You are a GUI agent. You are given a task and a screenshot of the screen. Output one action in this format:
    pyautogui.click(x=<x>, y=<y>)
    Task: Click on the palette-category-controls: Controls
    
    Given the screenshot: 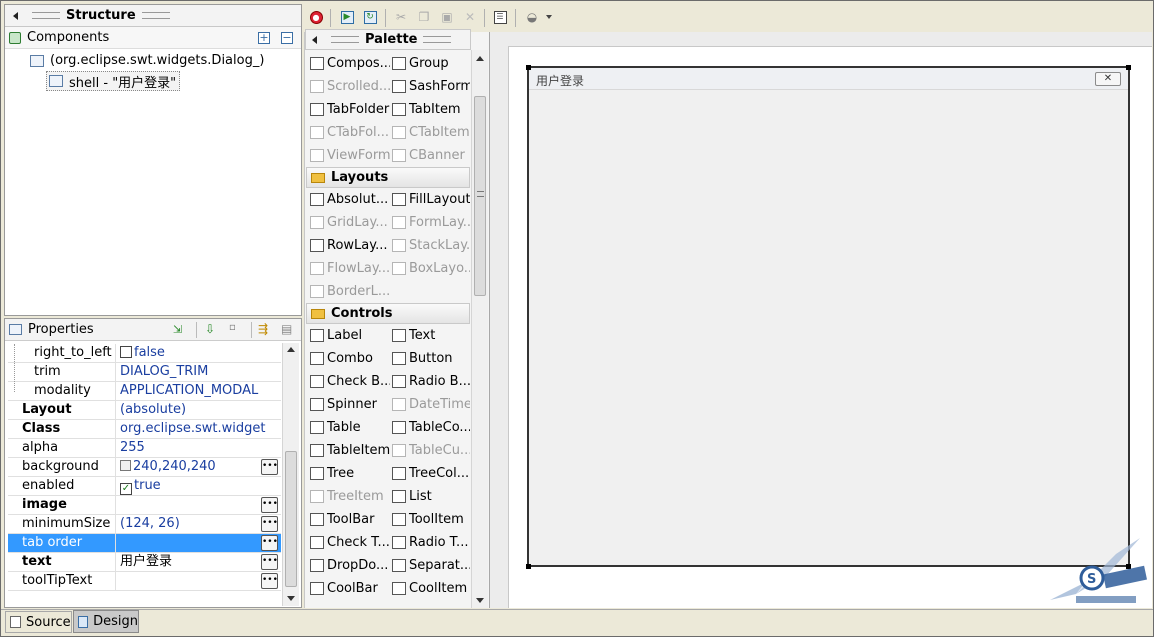 What is the action you would take?
    pyautogui.click(x=388, y=313)
    